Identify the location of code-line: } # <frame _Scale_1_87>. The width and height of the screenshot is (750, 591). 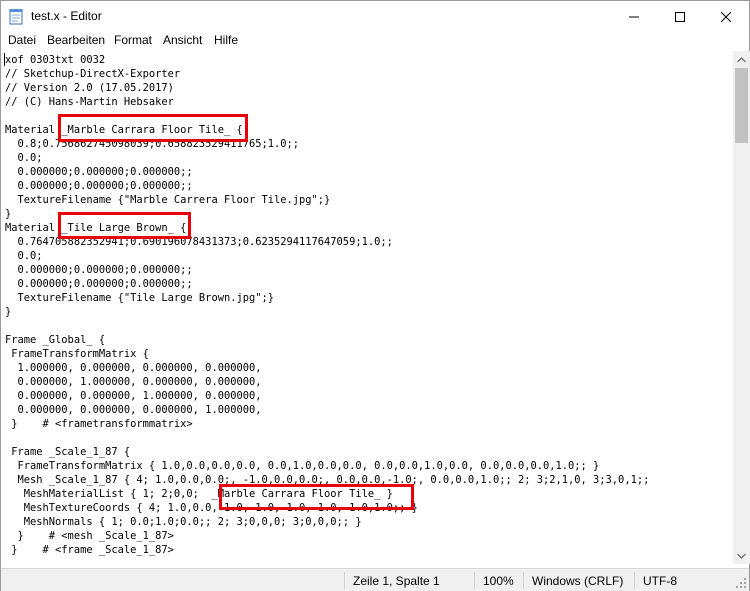
(89, 550).